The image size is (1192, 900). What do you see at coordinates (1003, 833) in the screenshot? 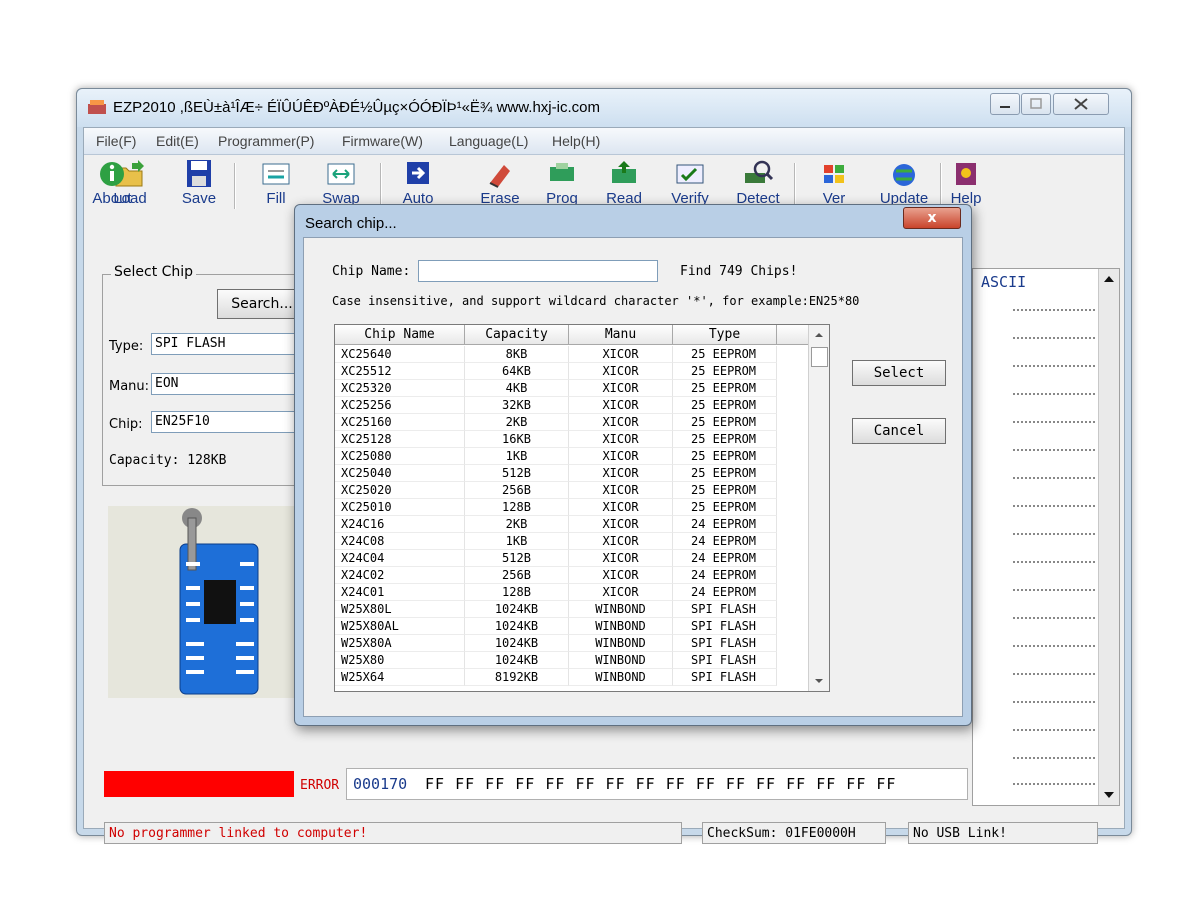
I see `usb-status: No USB Link!` at bounding box center [1003, 833].